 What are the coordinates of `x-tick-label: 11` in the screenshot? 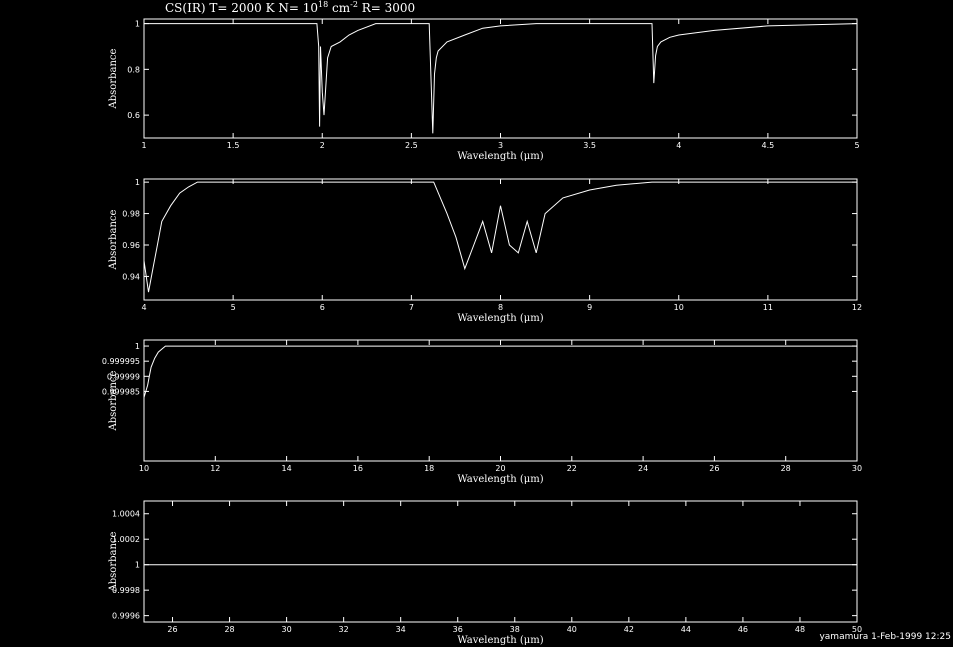 It's located at (768, 307).